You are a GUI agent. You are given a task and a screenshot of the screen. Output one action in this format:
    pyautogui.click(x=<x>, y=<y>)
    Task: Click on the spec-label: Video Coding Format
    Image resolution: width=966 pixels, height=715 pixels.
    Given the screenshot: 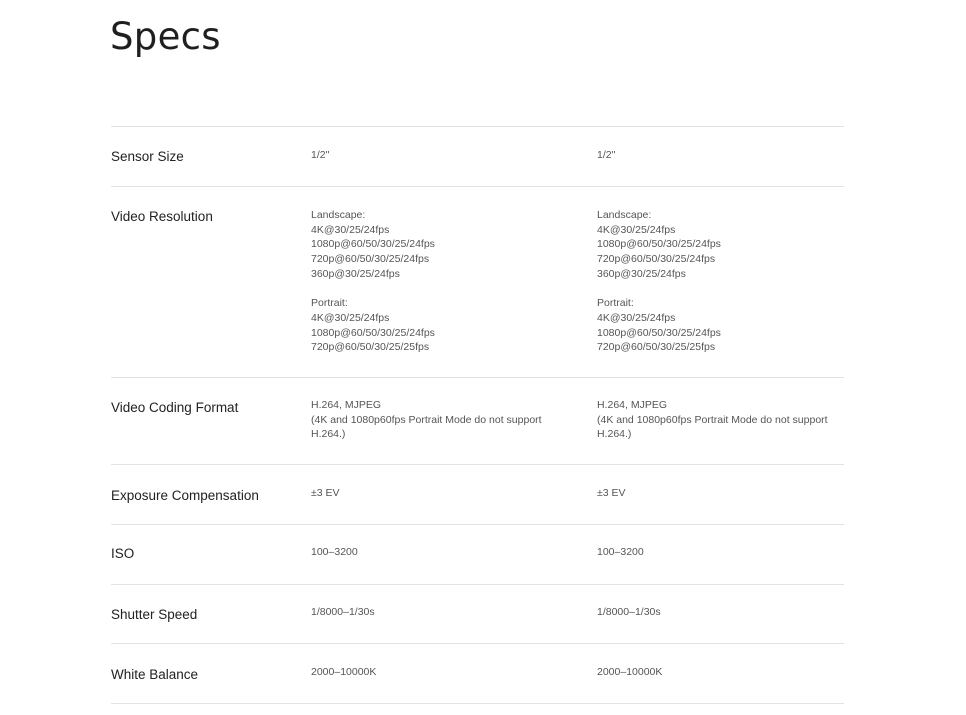 What is the action you would take?
    pyautogui.click(x=175, y=407)
    